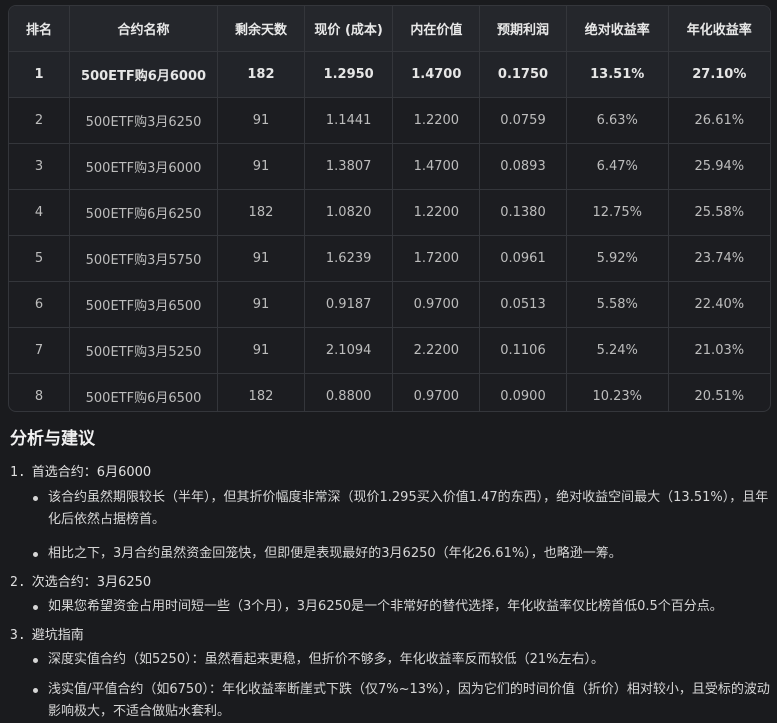 The width and height of the screenshot is (777, 723). What do you see at coordinates (617, 258) in the screenshot?
I see `cell-absolute-return: 5.92%` at bounding box center [617, 258].